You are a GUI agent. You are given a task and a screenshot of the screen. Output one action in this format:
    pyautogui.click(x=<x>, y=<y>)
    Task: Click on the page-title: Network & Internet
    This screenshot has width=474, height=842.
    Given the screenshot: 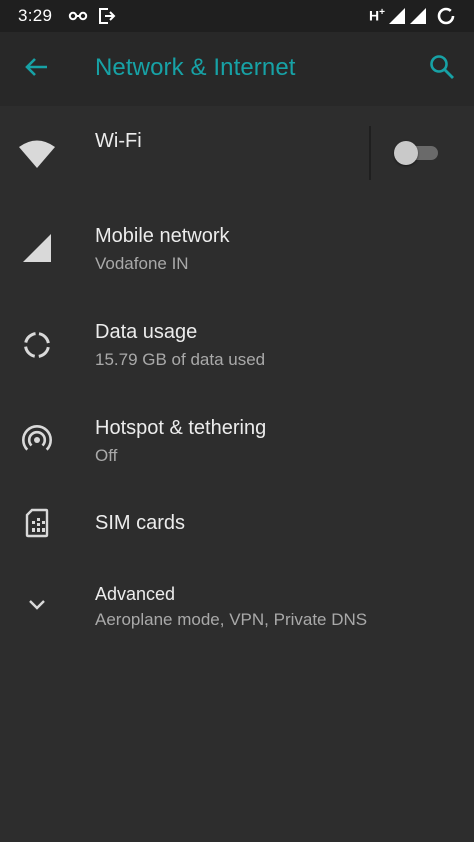 What is the action you would take?
    pyautogui.click(x=195, y=67)
    